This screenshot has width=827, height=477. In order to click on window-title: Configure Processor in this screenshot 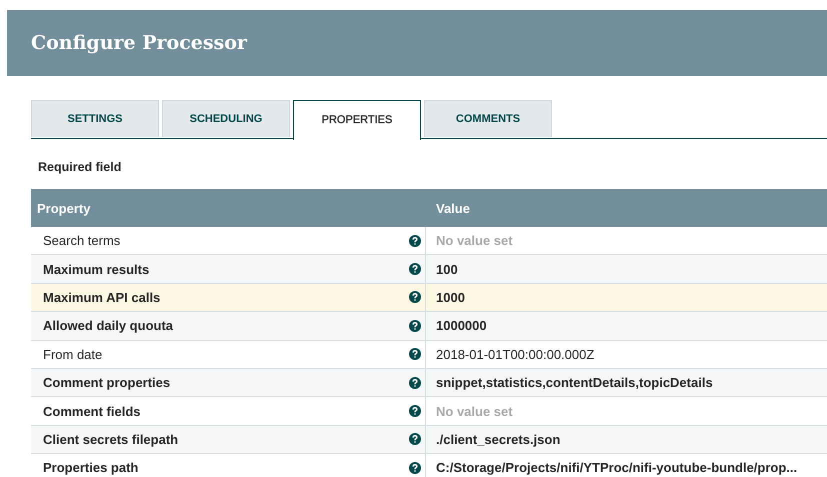, I will do `click(139, 43)`.